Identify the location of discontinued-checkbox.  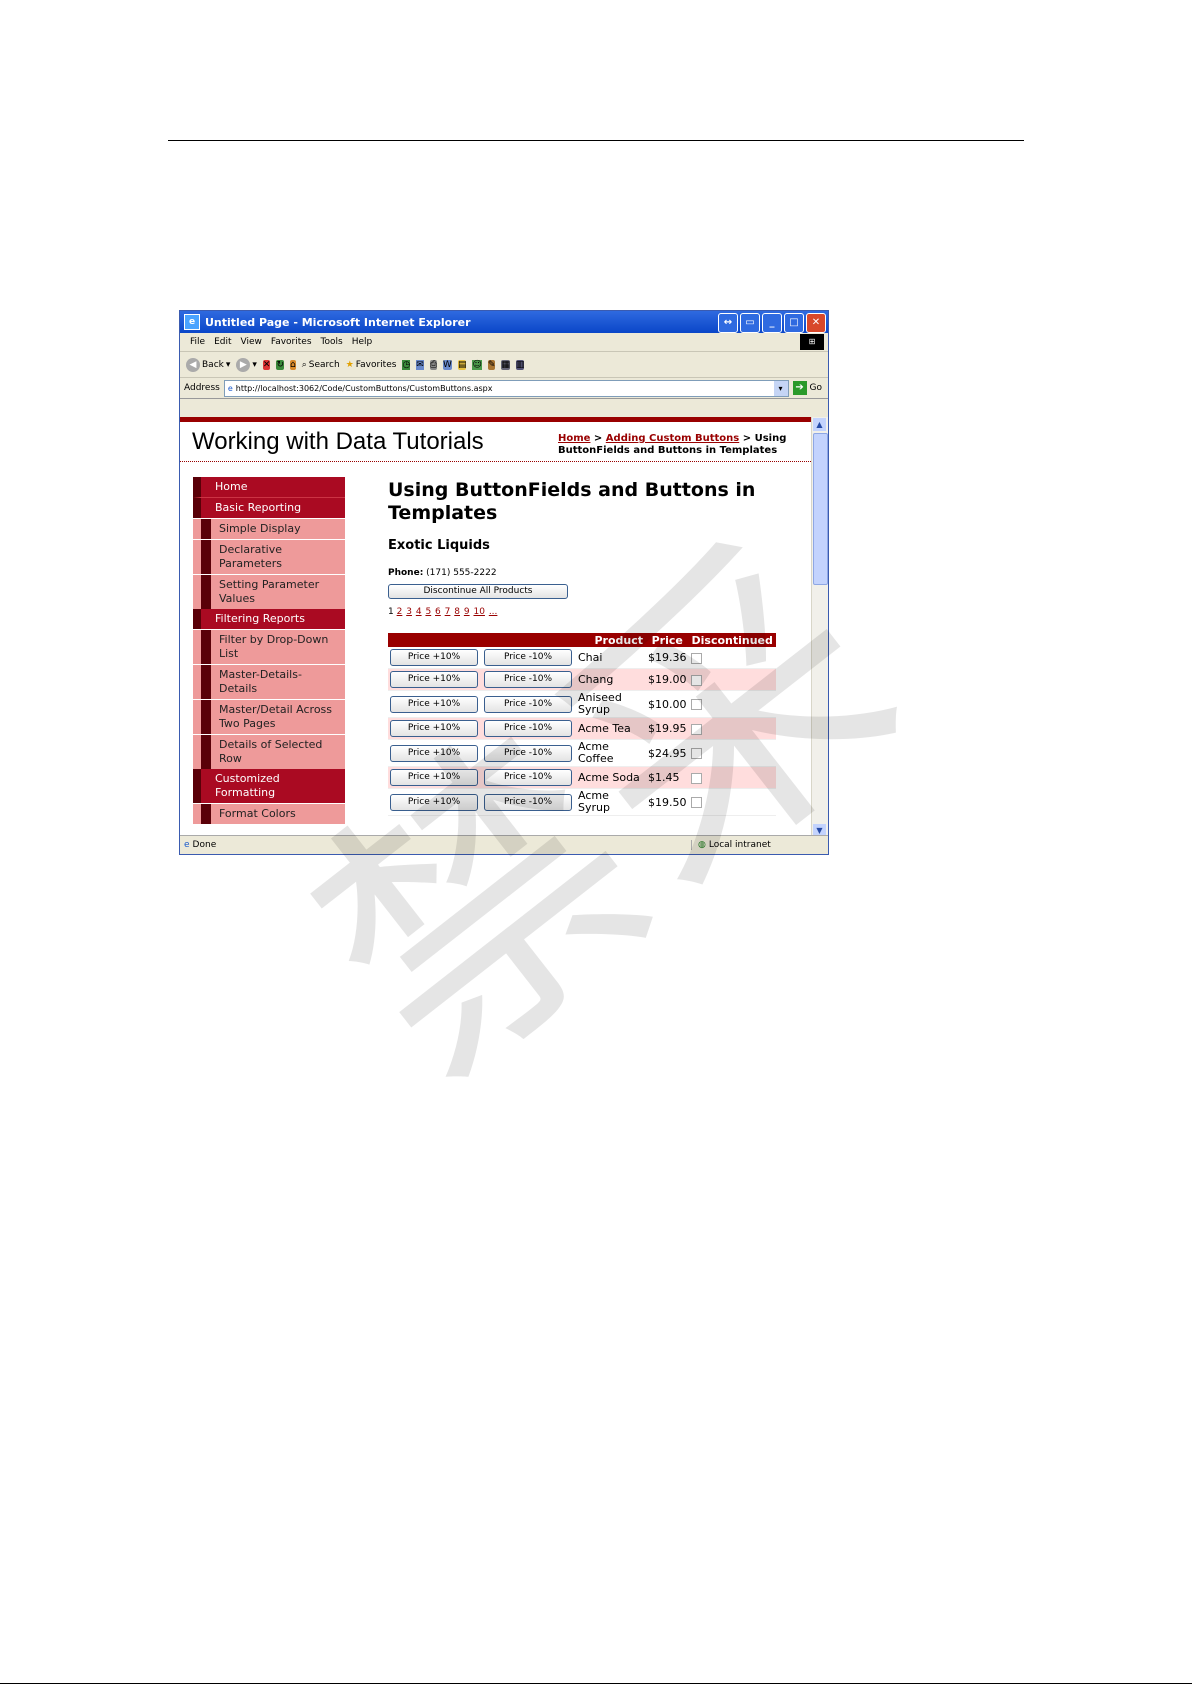
(696, 658).